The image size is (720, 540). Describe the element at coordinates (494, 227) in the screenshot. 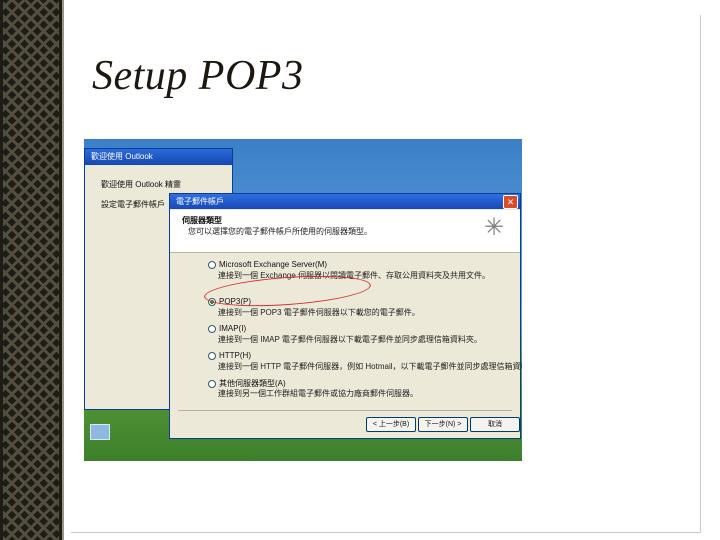

I see `mail-wizard-icon: ✳` at that location.